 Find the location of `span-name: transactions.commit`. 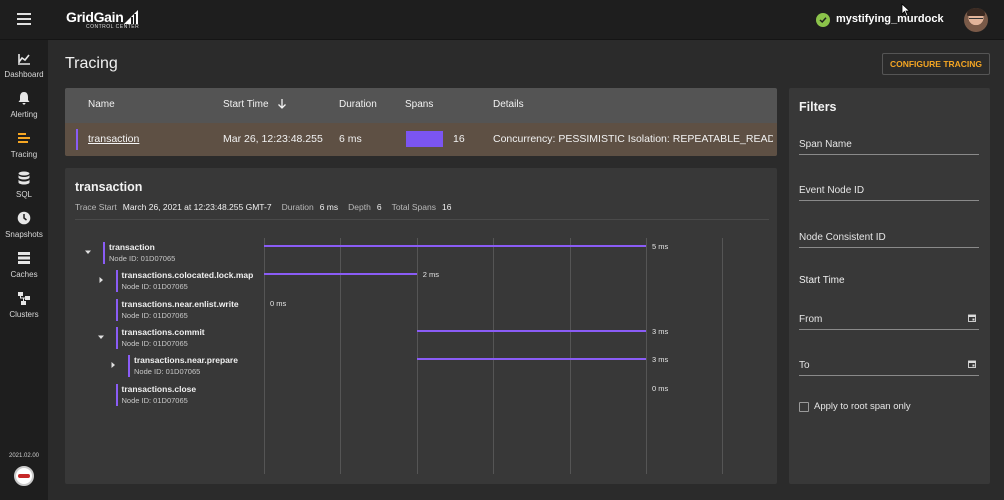

span-name: transactions.commit is located at coordinates (163, 332).